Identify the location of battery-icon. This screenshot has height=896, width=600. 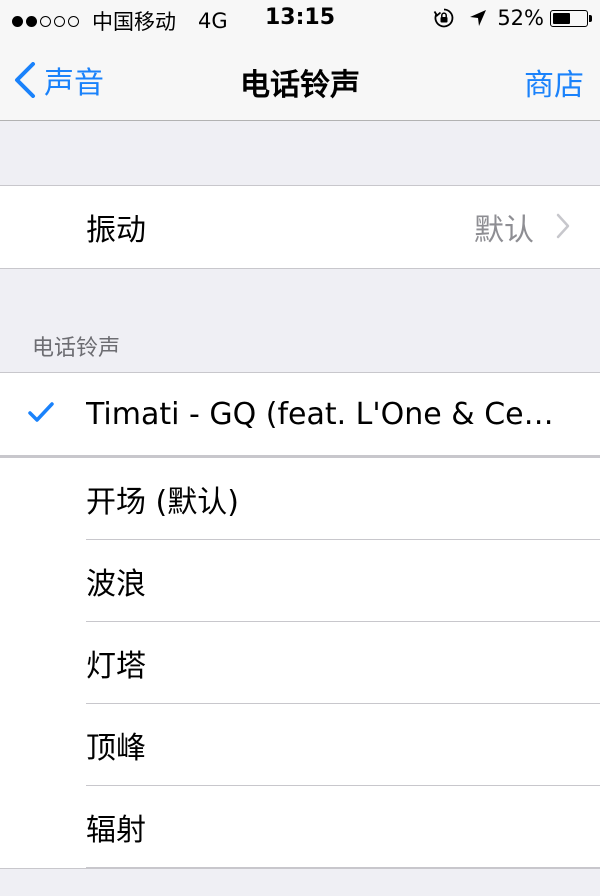
(571, 18).